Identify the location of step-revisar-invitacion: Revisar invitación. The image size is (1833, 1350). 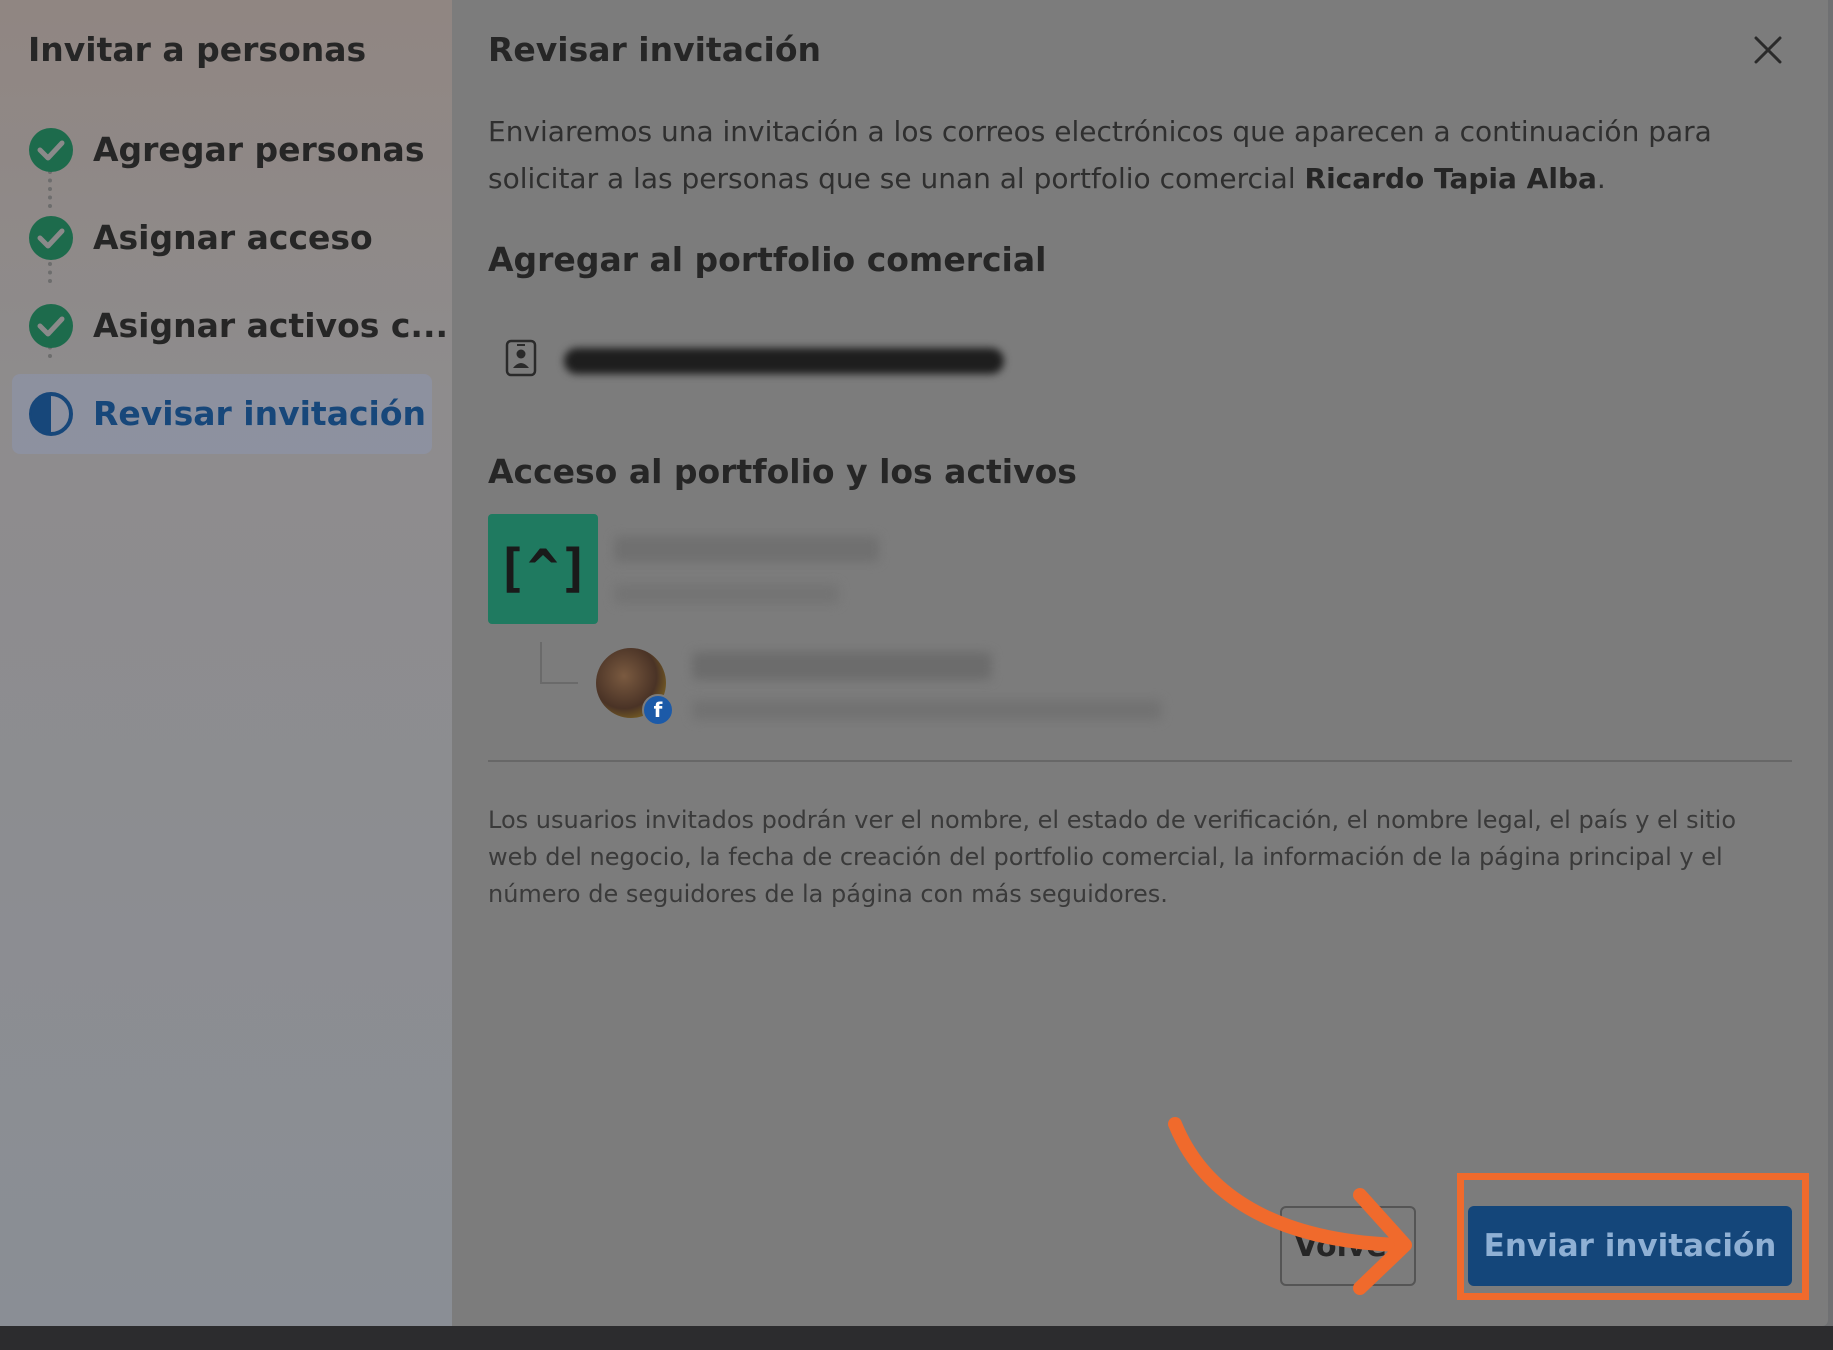
(222, 414).